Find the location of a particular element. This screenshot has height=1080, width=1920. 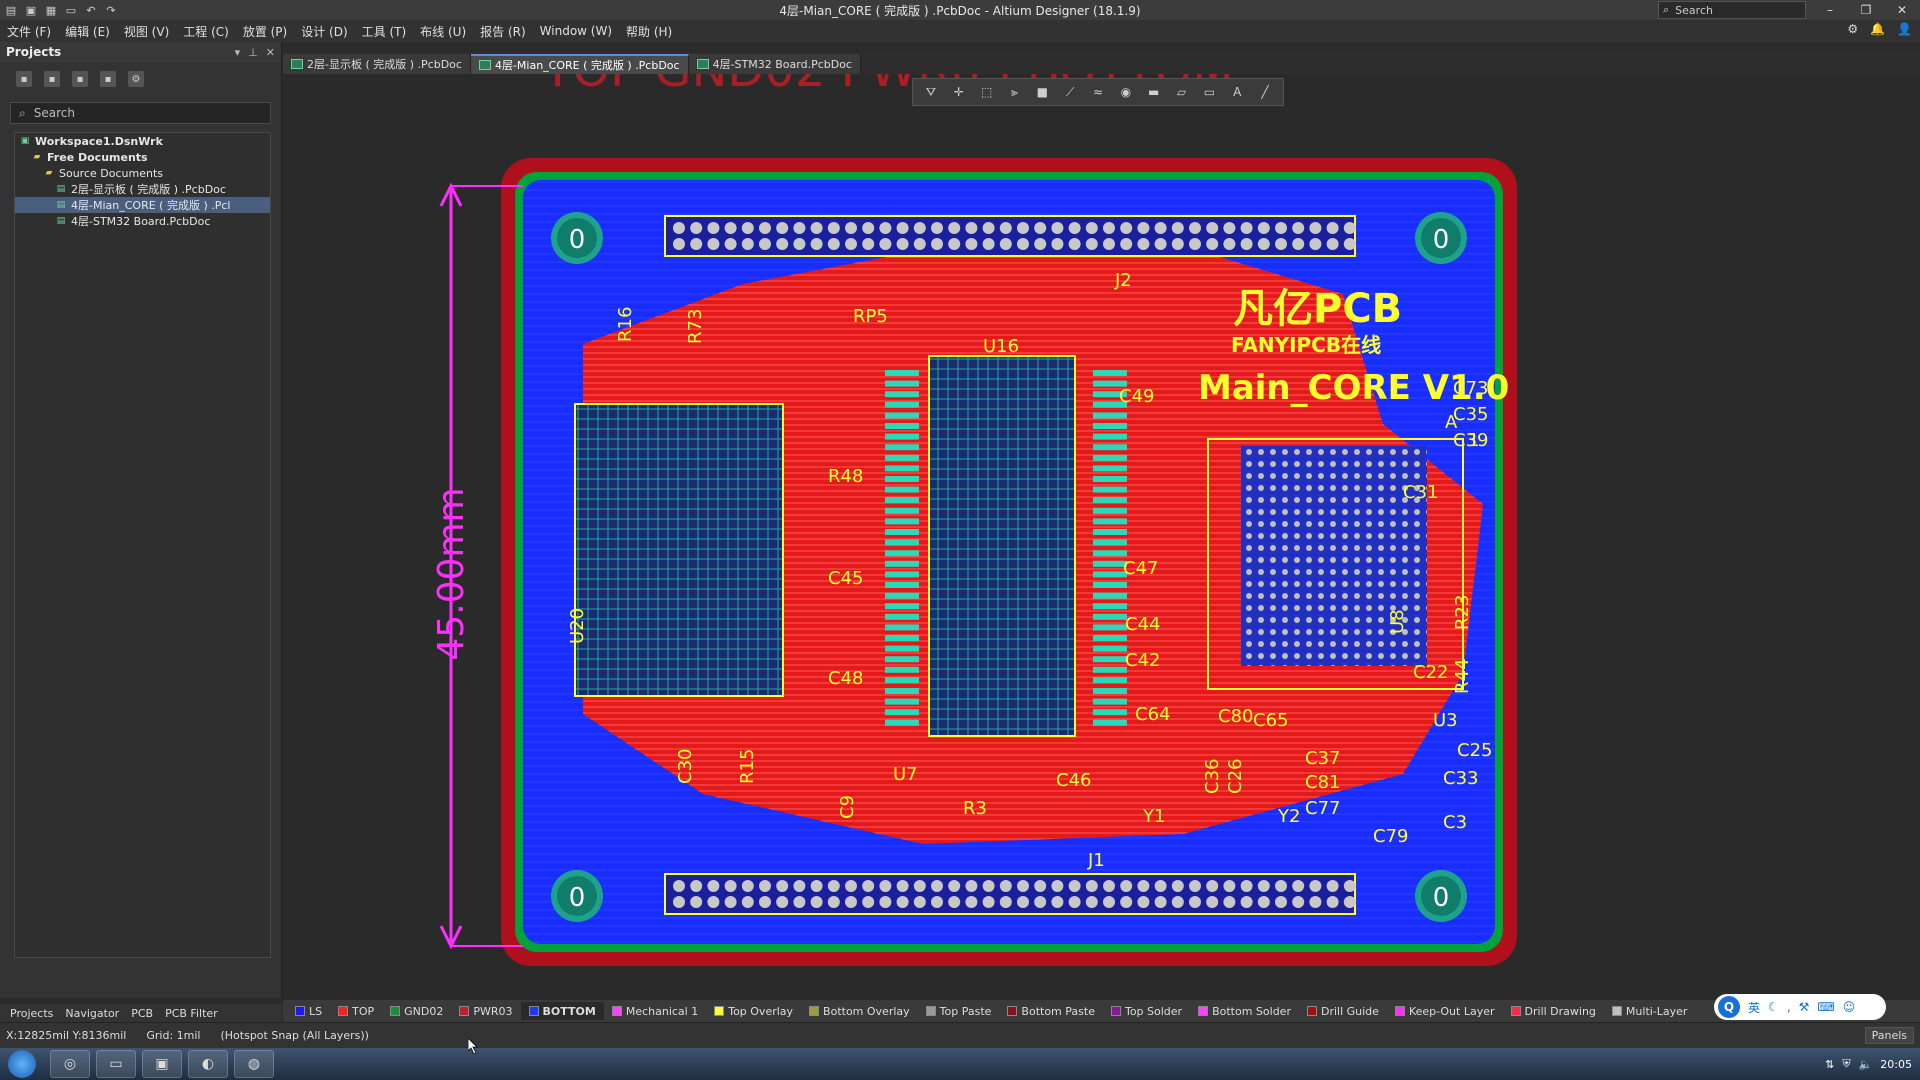

layer-tab: Top Paste is located at coordinates (959, 1011).